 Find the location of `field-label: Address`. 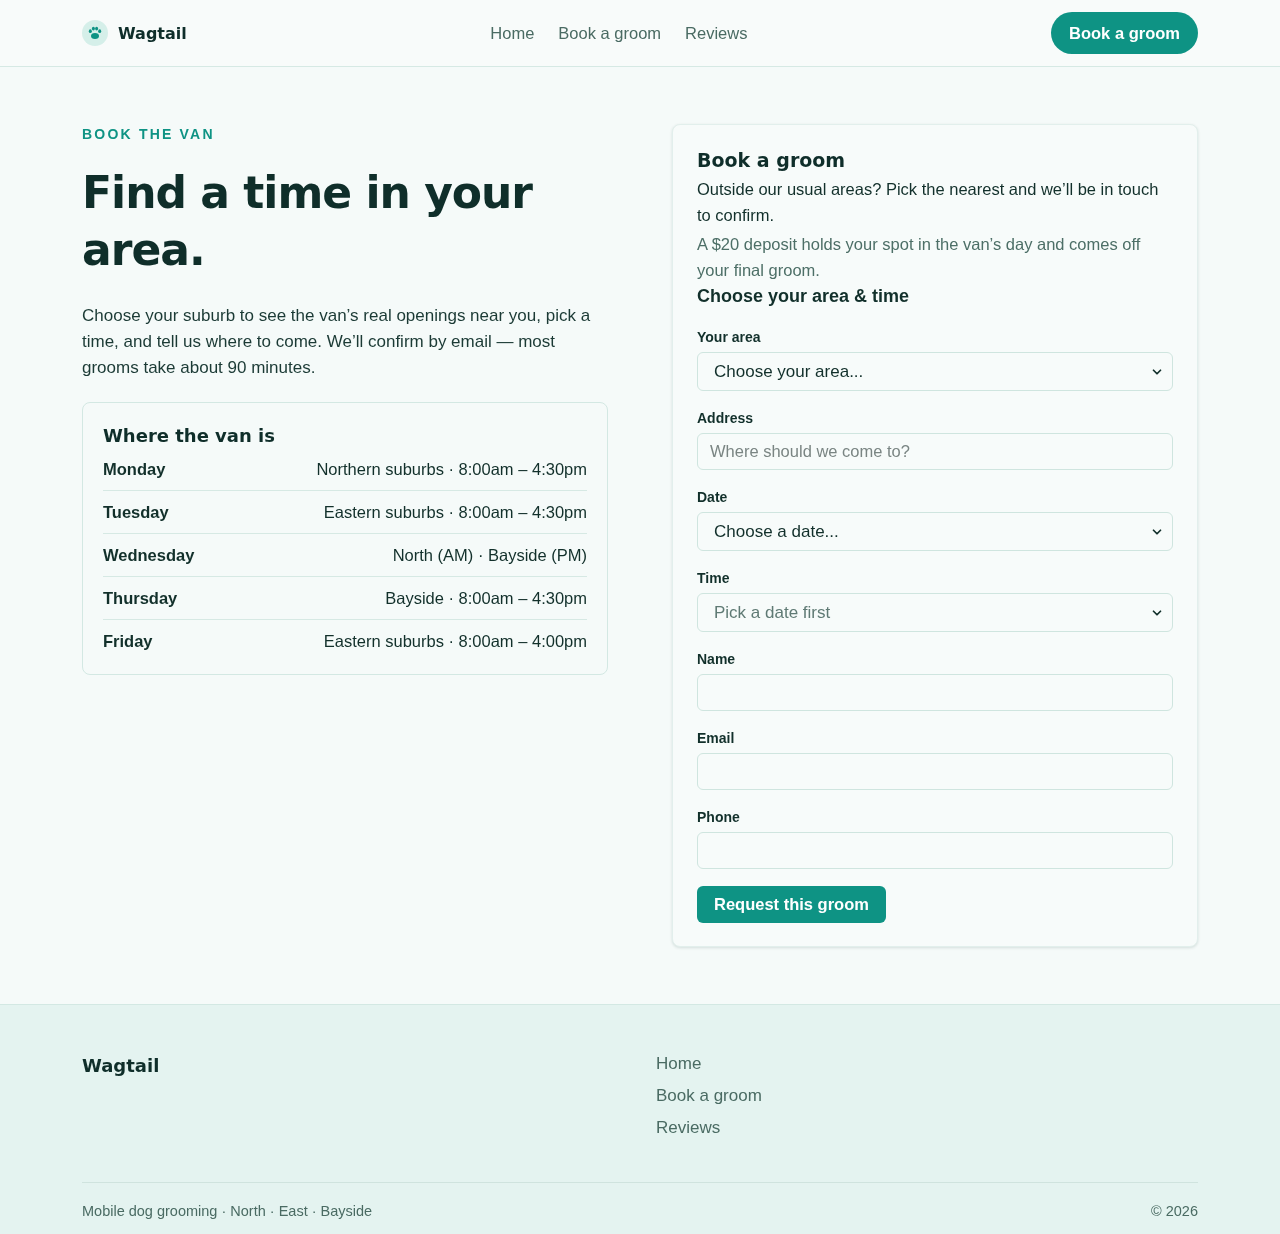

field-label: Address is located at coordinates (726, 418).